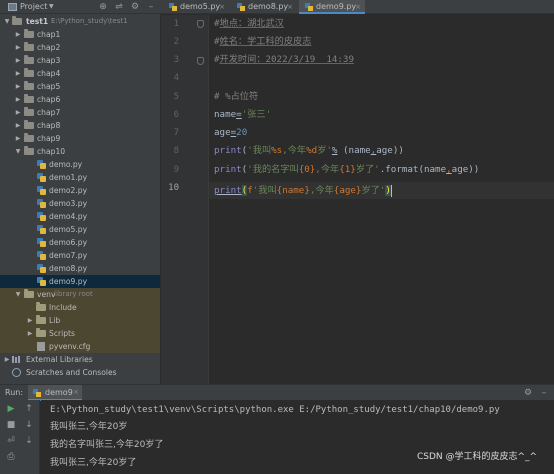 The height and width of the screenshot is (474, 554). I want to click on tree-file-demo6: demo6.py, so click(80, 242).